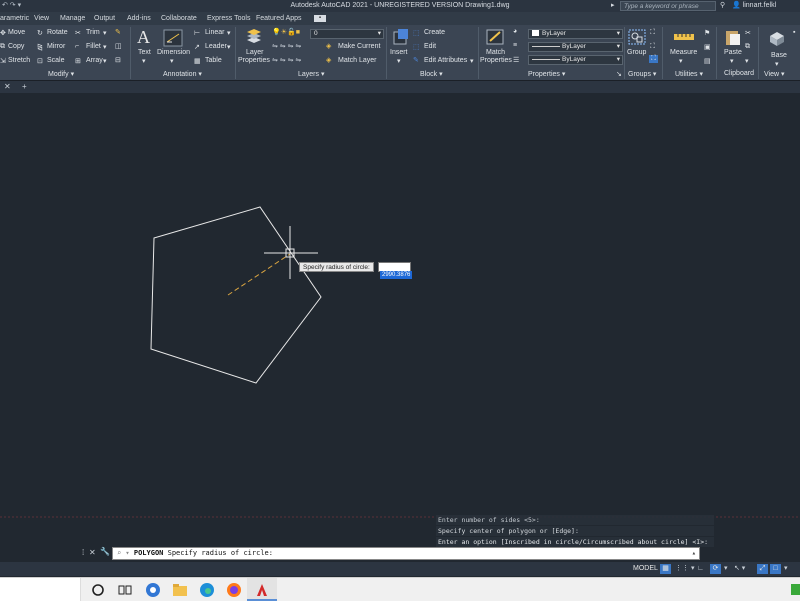  Describe the element at coordinates (707, 47) in the screenshot. I see `select-all-icon: ▣` at that location.